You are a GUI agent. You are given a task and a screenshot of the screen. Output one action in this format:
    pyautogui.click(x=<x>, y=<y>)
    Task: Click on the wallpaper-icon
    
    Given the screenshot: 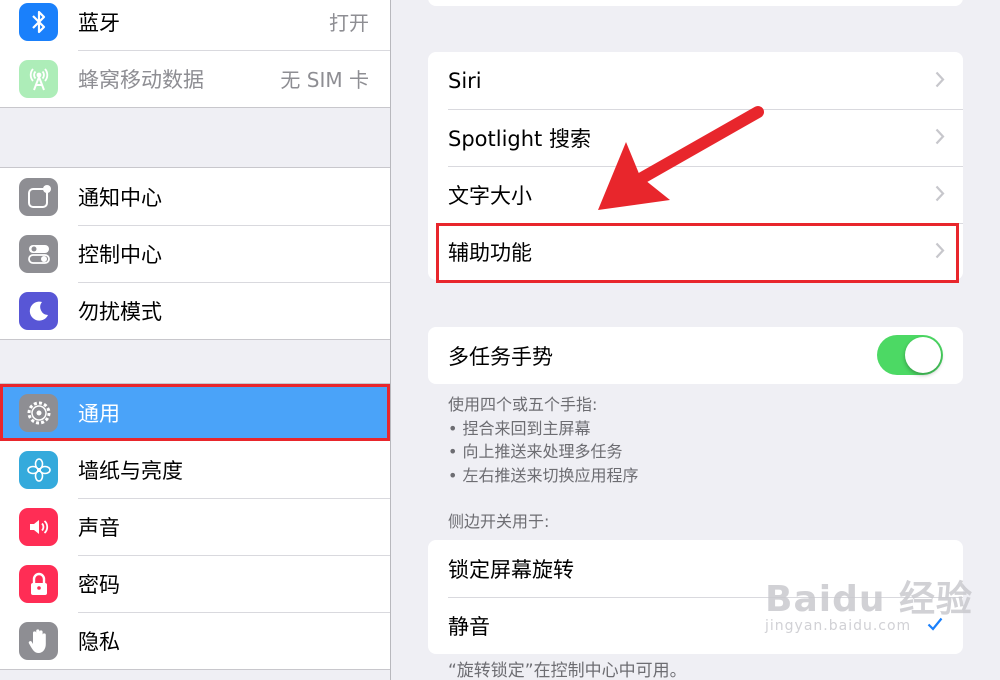 What is the action you would take?
    pyautogui.click(x=38, y=470)
    